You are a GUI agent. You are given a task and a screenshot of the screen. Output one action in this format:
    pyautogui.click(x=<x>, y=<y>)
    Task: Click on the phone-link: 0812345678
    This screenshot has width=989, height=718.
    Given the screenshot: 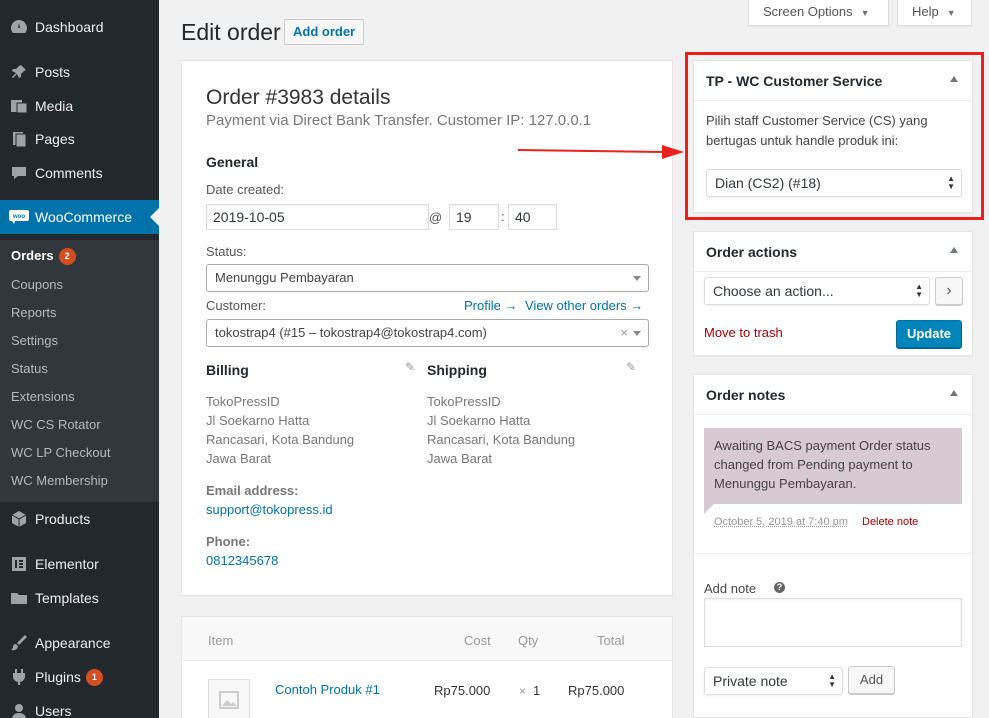 What is the action you would take?
    pyautogui.click(x=242, y=560)
    